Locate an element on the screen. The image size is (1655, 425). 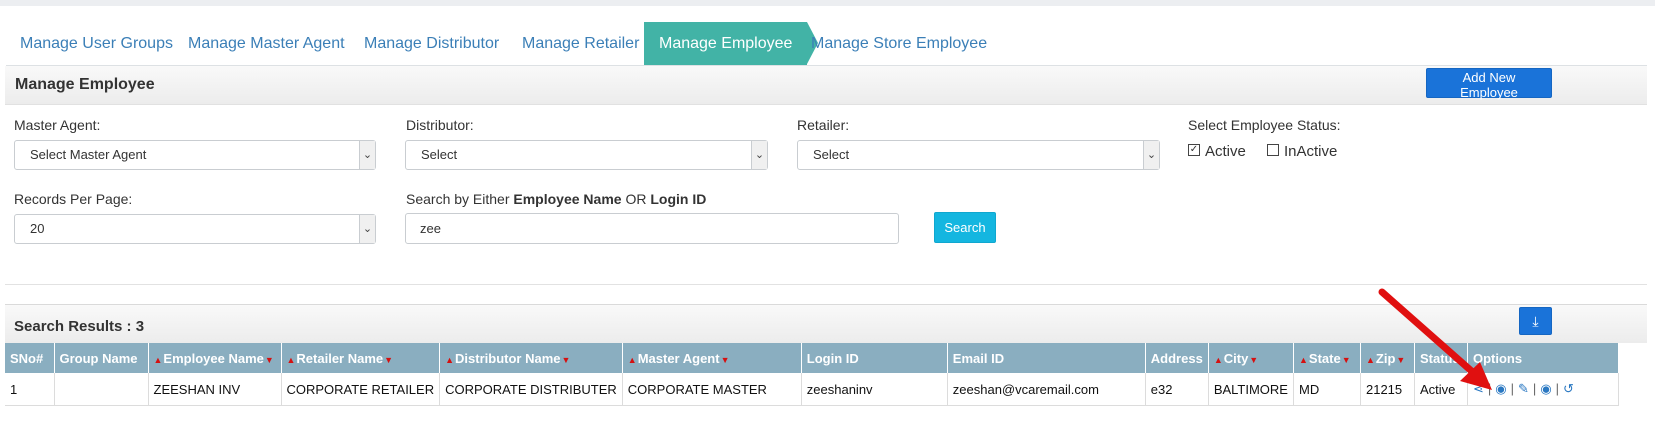
col-city: ▲City▼ is located at coordinates (1251, 358).